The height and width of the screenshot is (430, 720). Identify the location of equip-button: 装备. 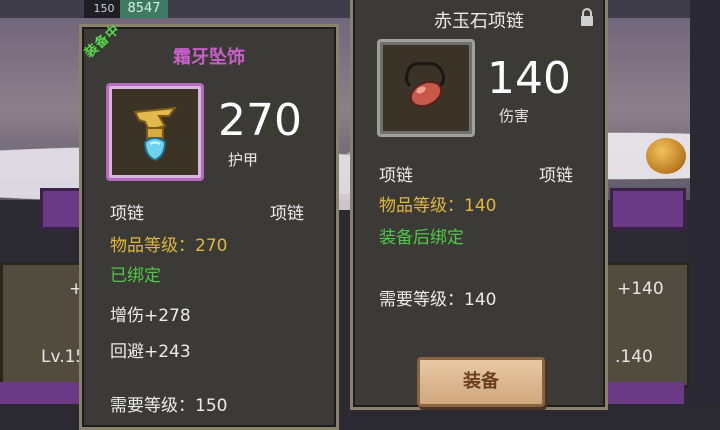
(481, 382).